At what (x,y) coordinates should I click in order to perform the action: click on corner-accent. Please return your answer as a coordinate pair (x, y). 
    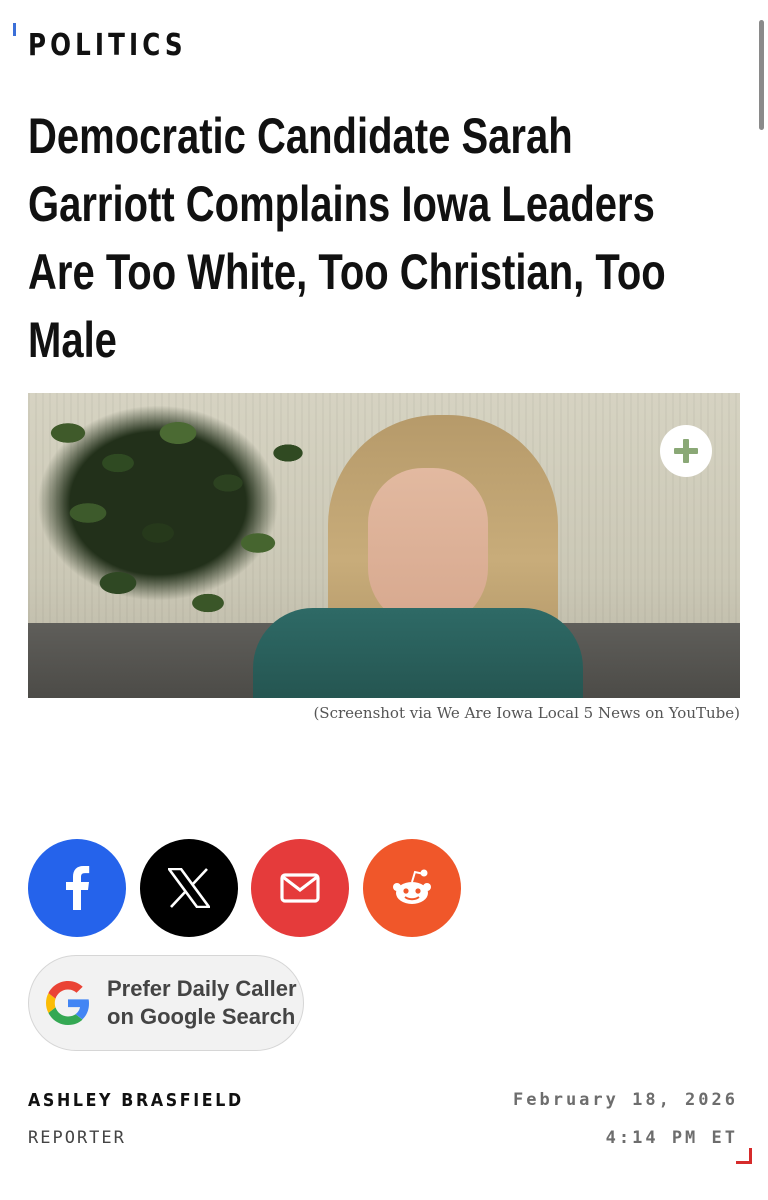
    Looking at the image, I should click on (744, 1156).